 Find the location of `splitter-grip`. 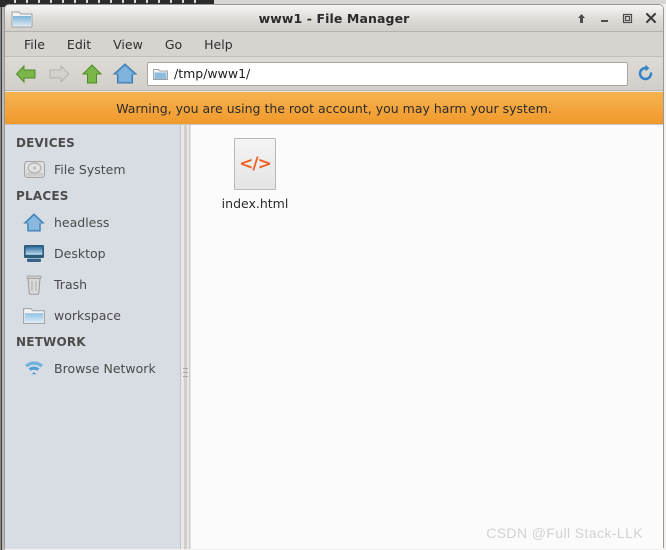

splitter-grip is located at coordinates (185, 375).